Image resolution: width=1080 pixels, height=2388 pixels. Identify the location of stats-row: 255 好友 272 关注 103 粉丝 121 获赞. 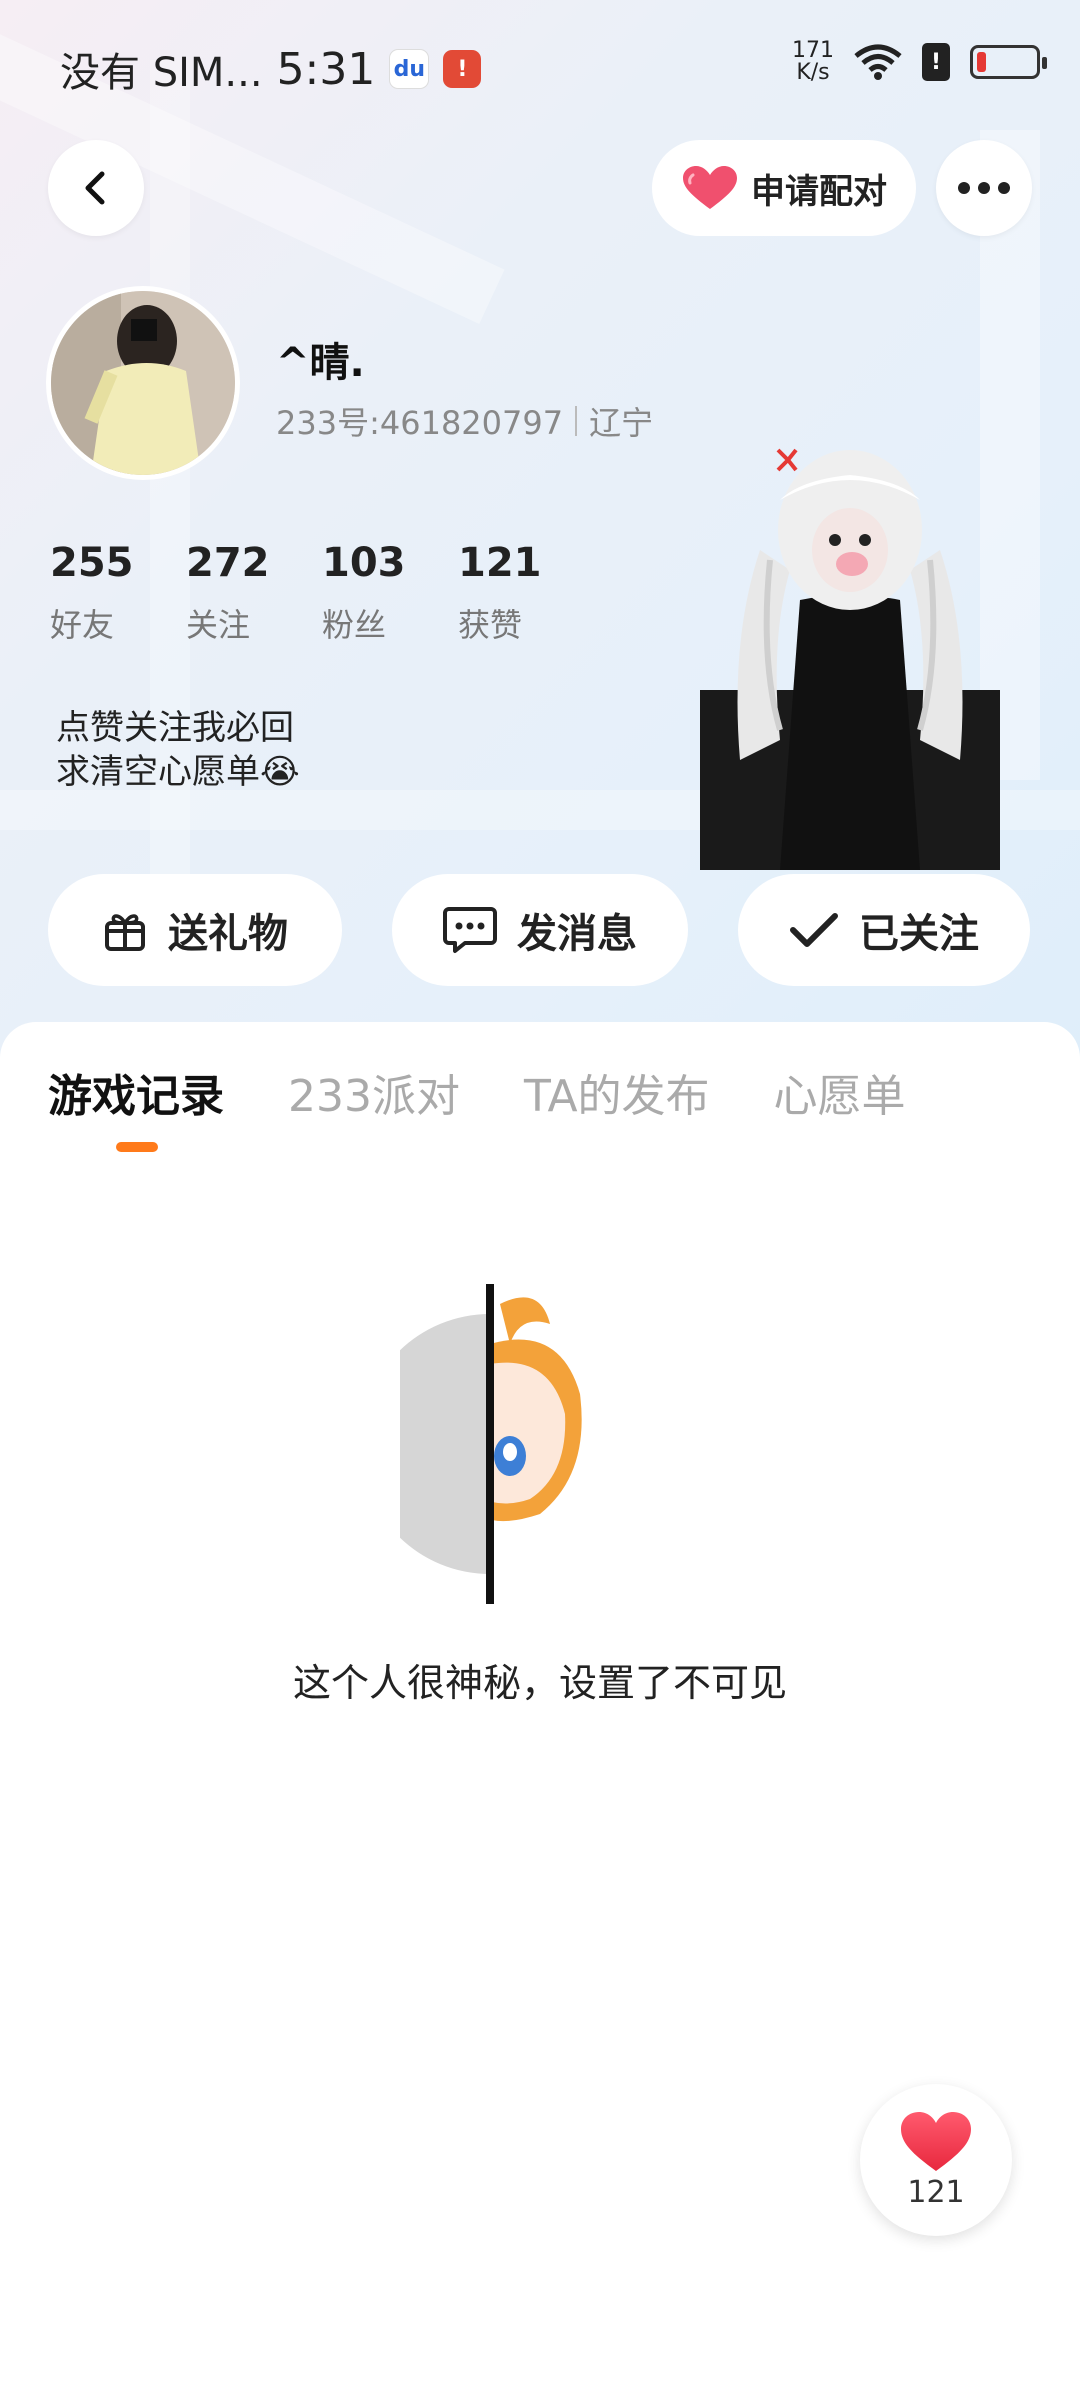
(322, 593).